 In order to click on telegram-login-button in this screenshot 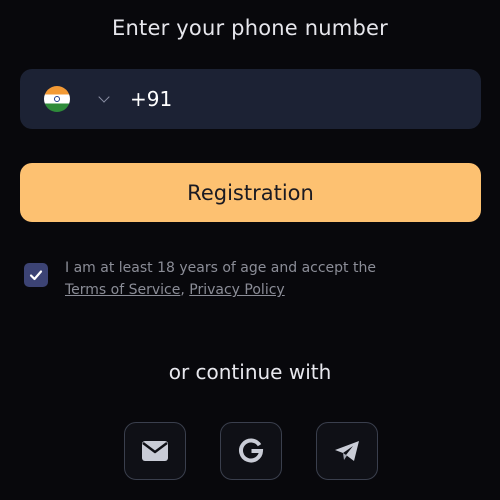, I will do `click(347, 451)`.